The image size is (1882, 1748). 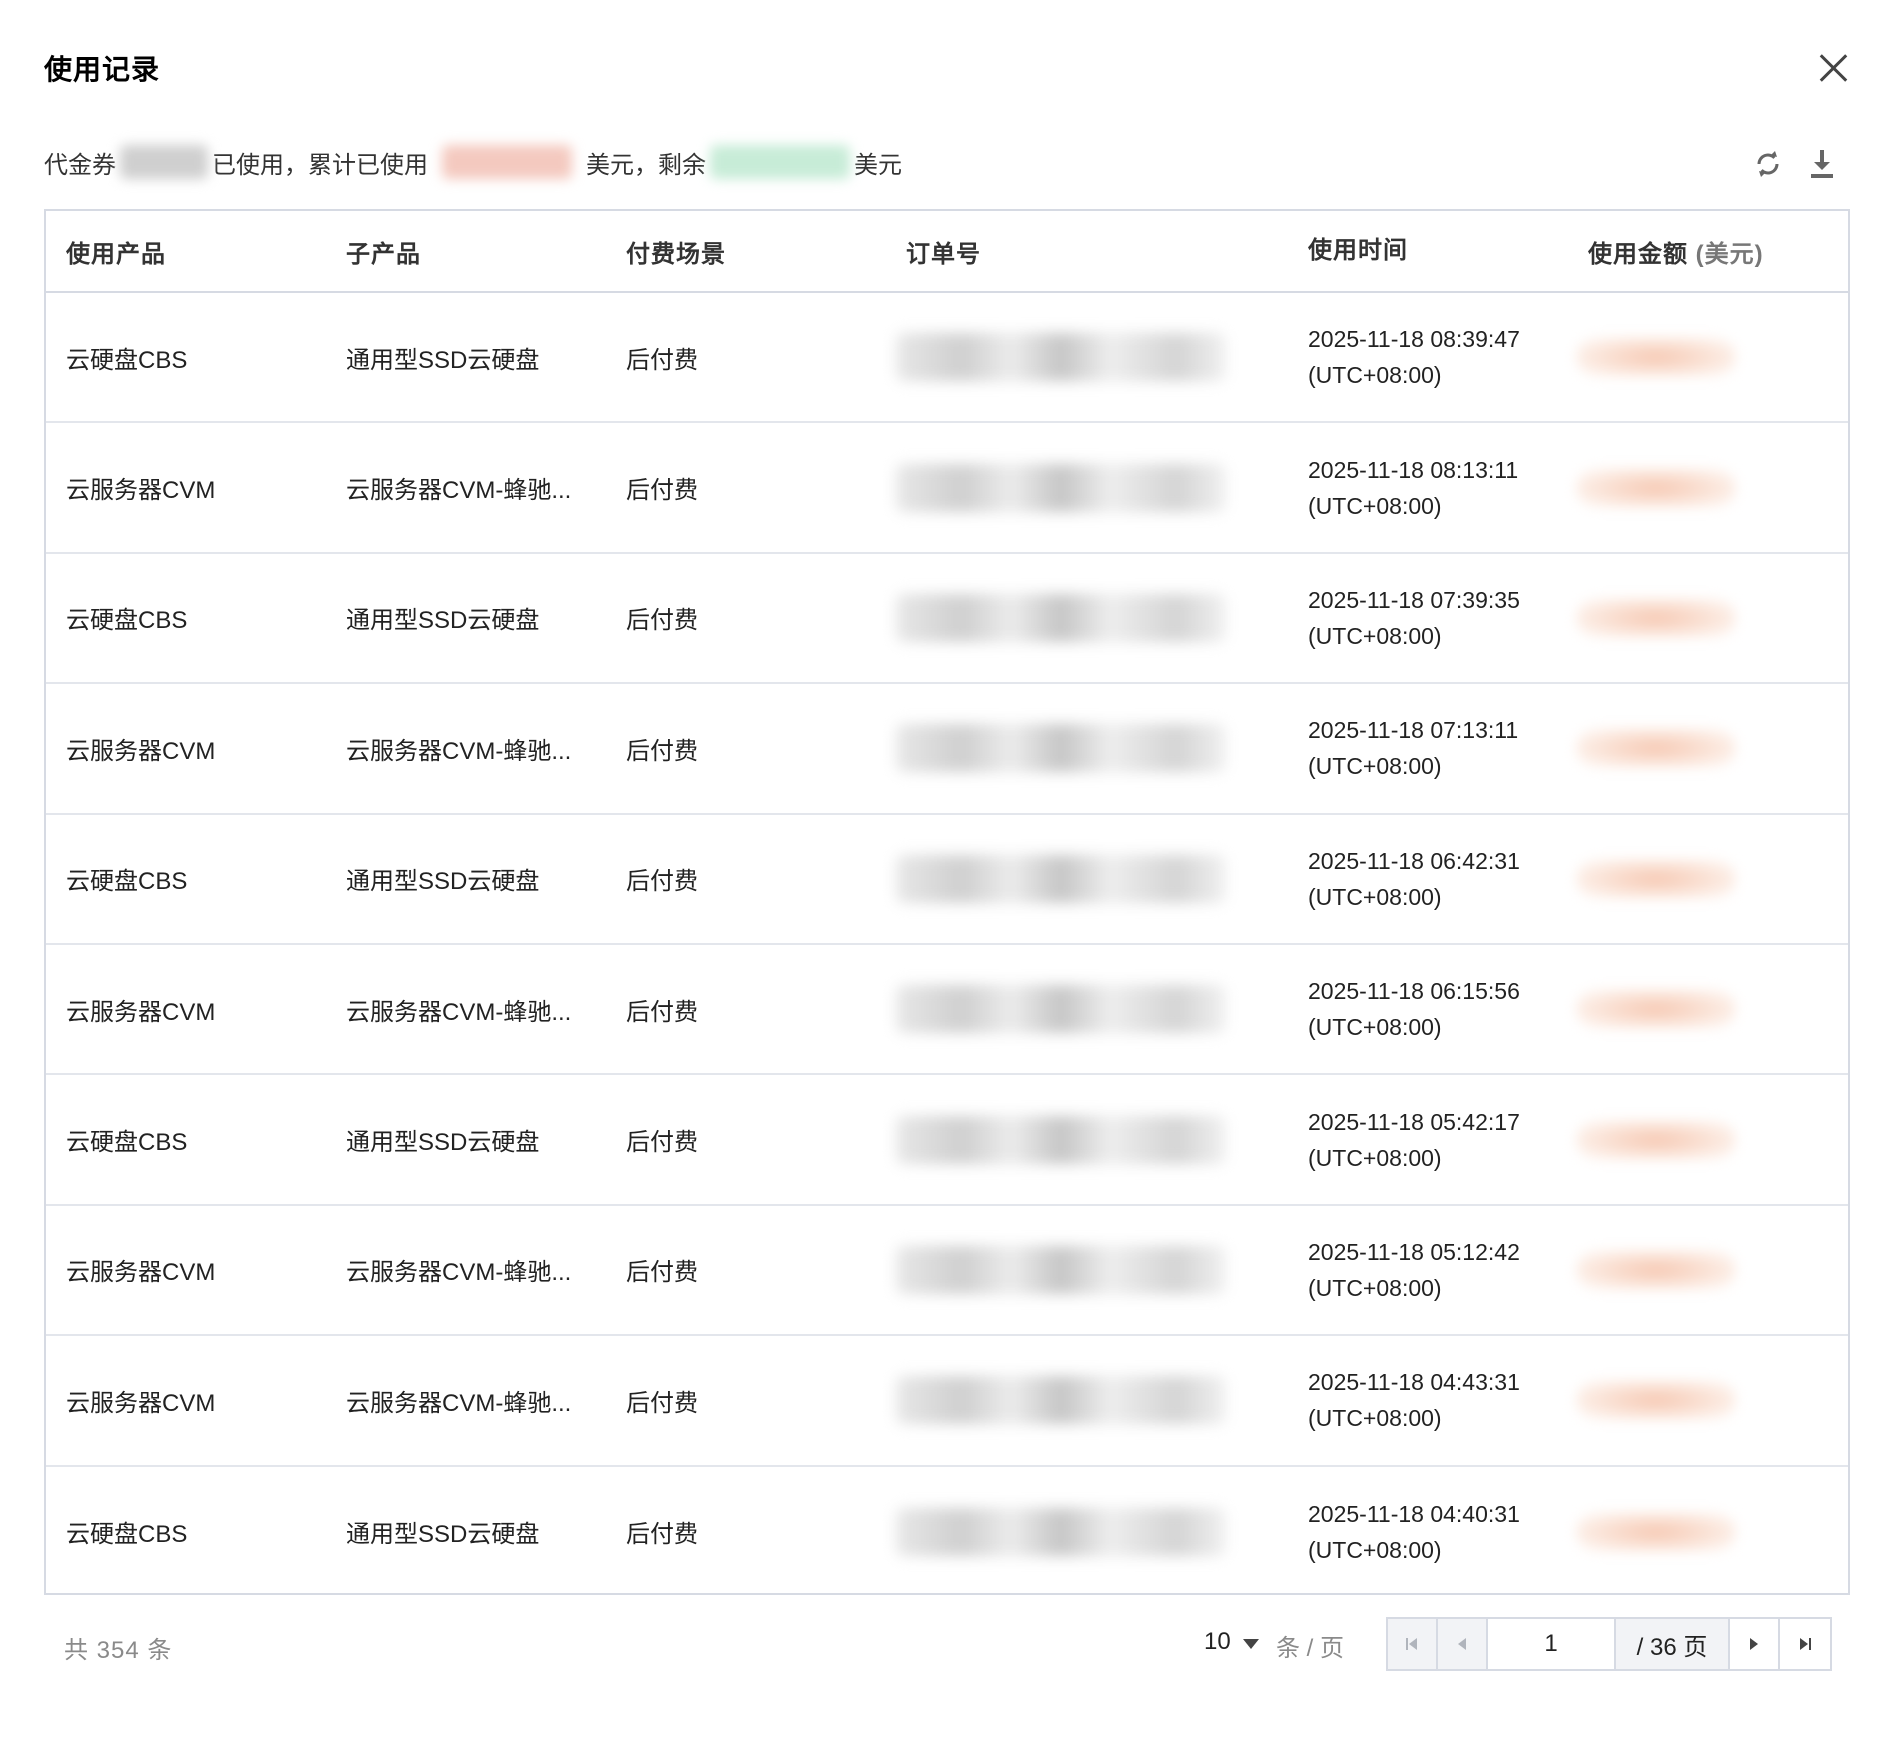 What do you see at coordinates (943, 254) in the screenshot?
I see `header-order-id: 订单号` at bounding box center [943, 254].